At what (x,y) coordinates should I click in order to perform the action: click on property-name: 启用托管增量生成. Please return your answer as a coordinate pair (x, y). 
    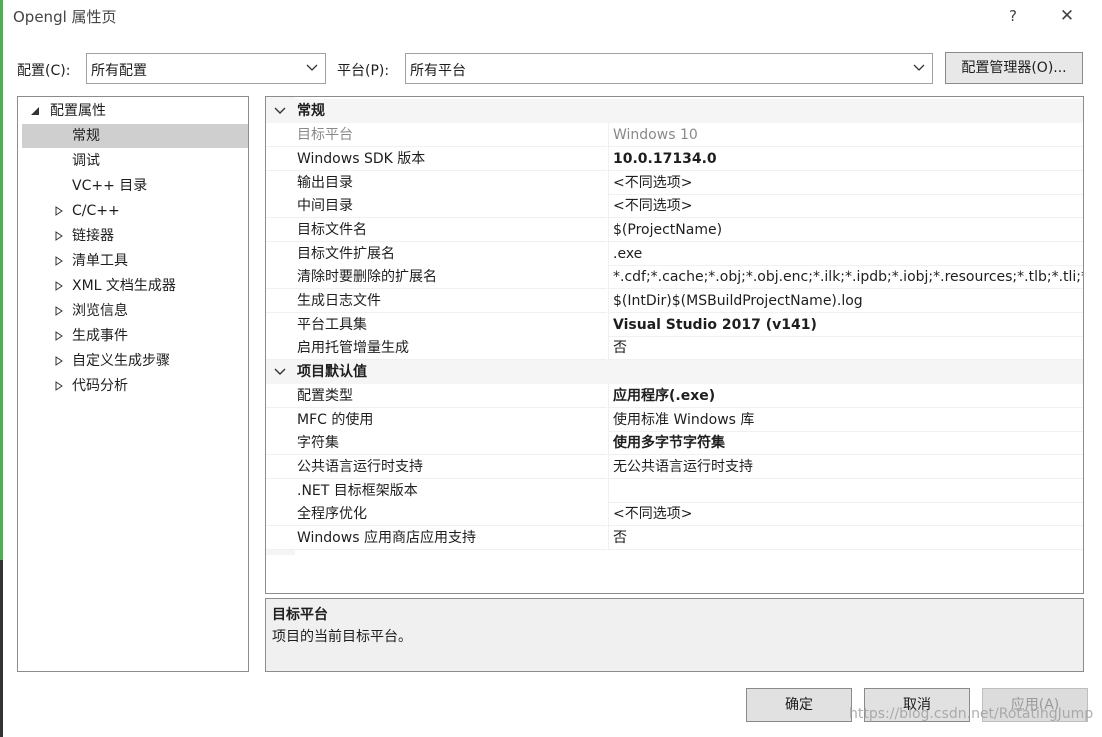
    Looking at the image, I should click on (436, 348).